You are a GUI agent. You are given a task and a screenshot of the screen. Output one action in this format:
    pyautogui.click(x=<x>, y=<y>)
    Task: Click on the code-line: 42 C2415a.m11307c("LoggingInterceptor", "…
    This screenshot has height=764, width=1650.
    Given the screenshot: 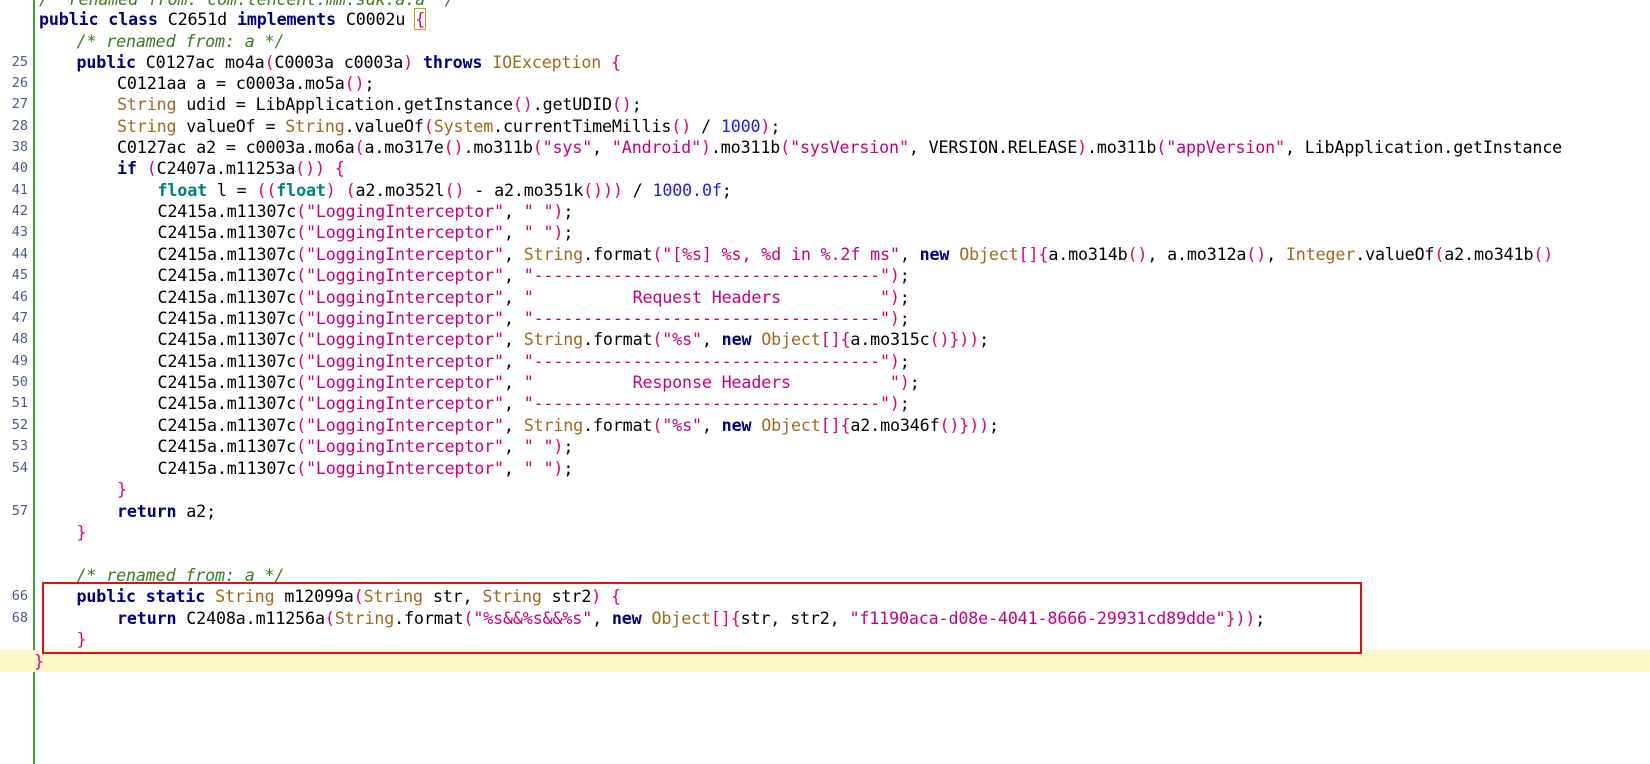 What is the action you would take?
    pyautogui.click(x=825, y=211)
    